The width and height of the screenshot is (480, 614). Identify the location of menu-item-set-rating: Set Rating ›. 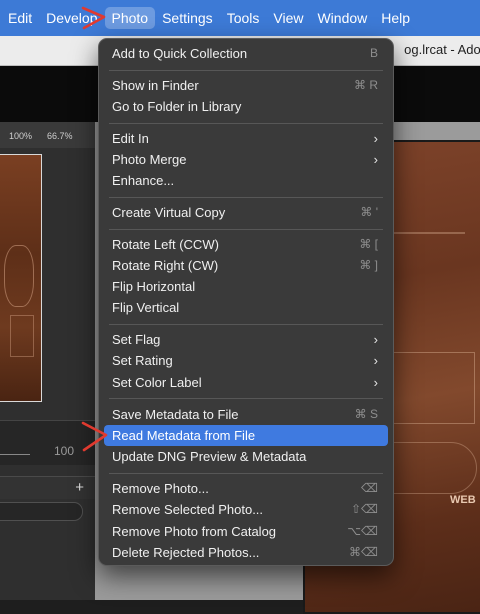
(246, 360).